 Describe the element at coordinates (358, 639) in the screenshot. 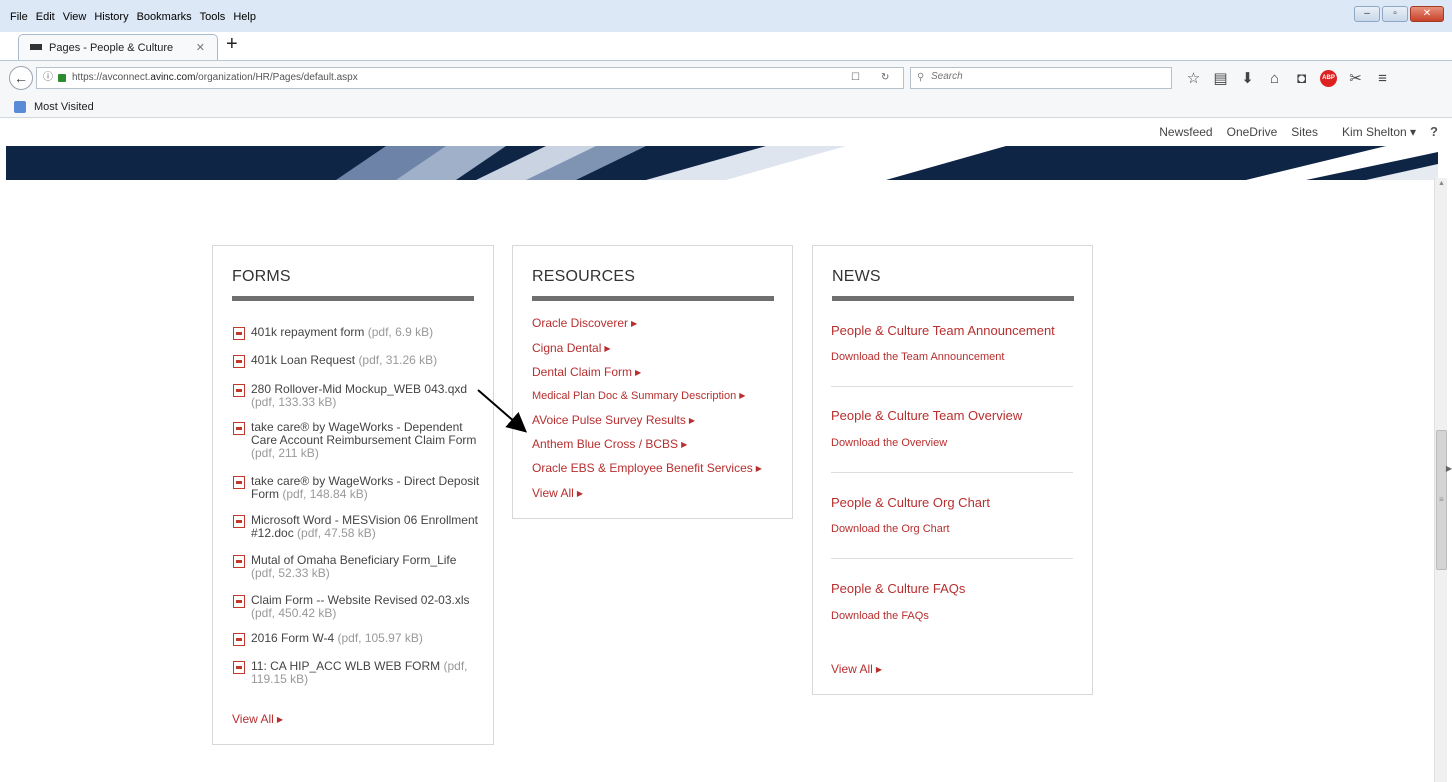

I see `form-item: 2016 Form W-4 (pdf, 105.97 kB)` at that location.